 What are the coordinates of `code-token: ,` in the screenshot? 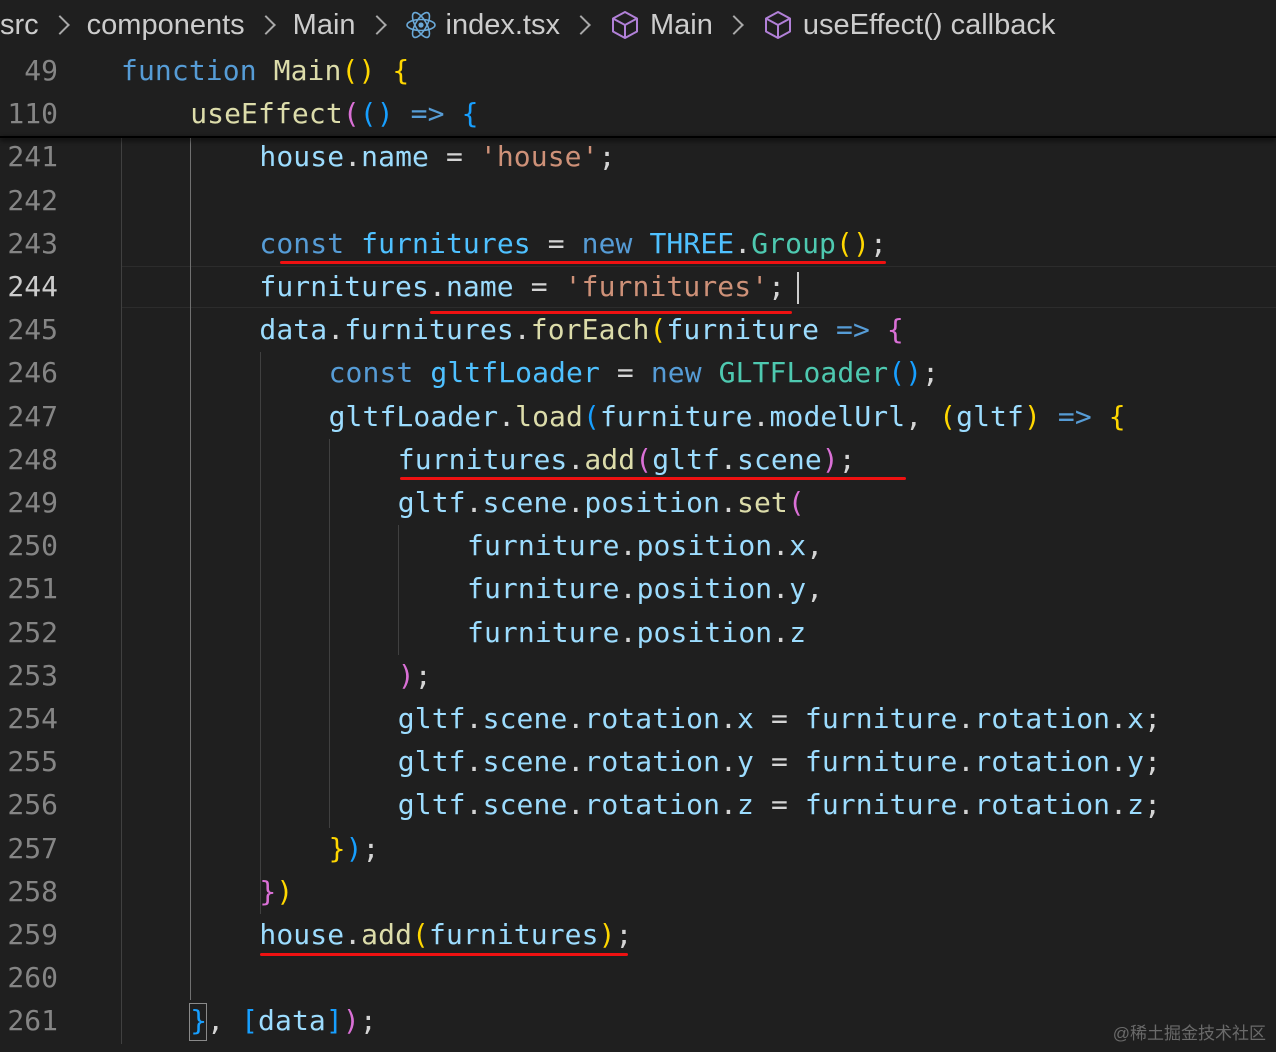 It's located at (815, 546).